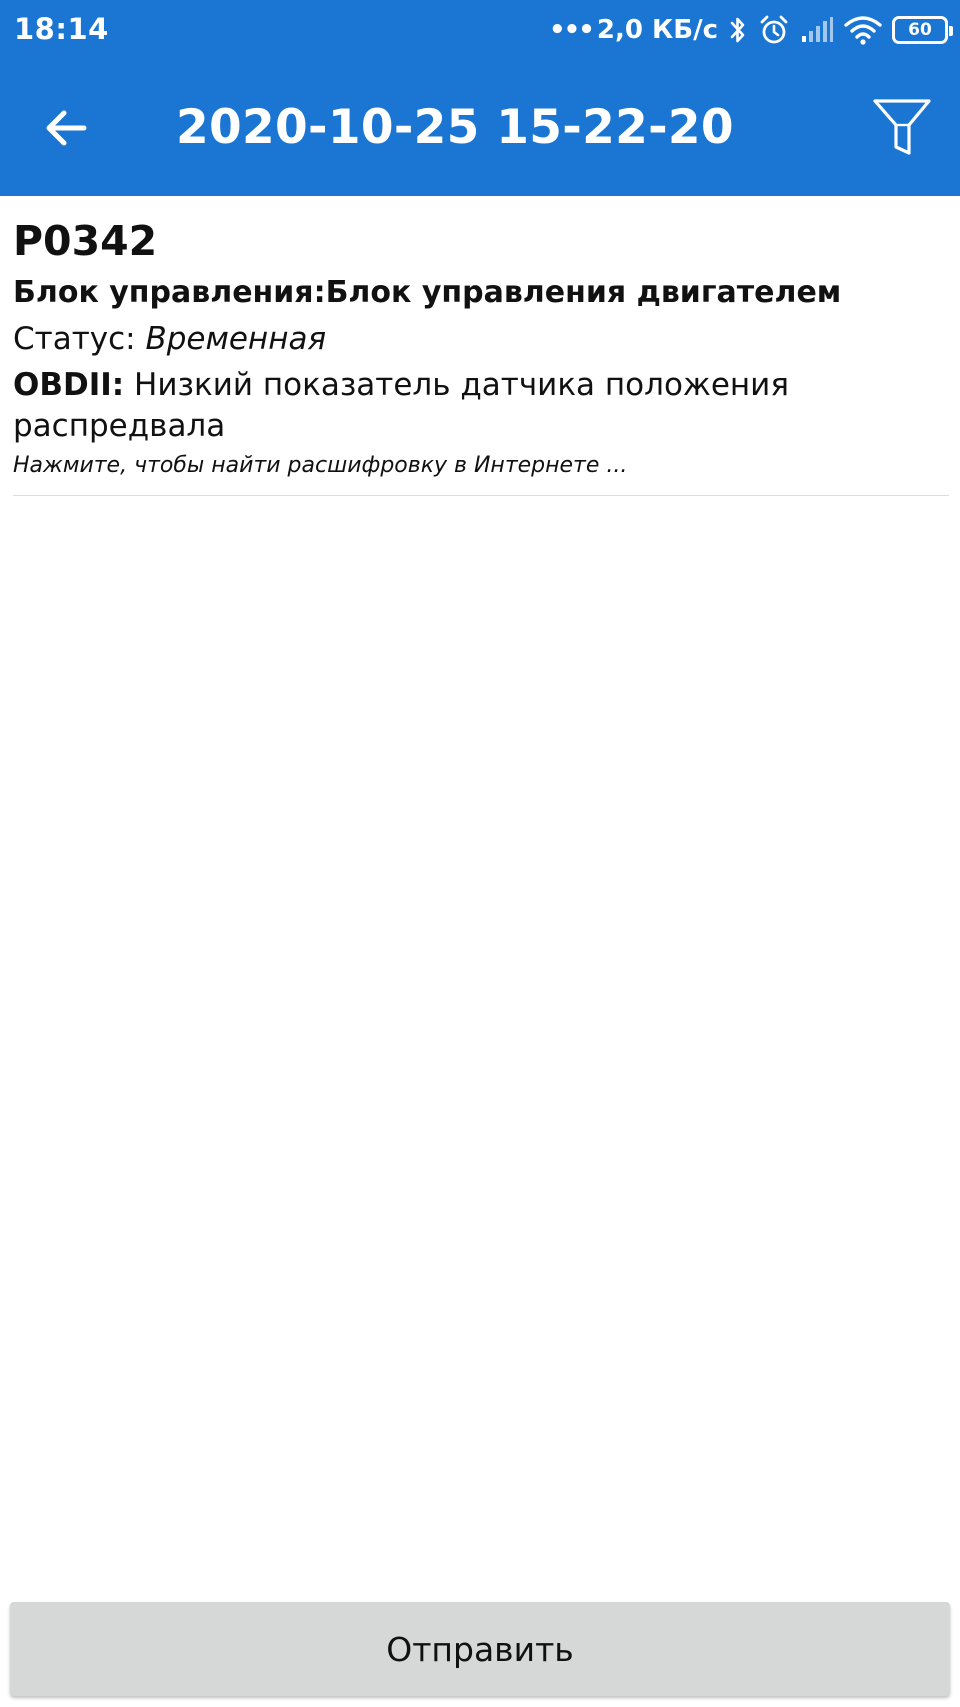 The width and height of the screenshot is (960, 1707). I want to click on bluetooth-icon, so click(738, 30).